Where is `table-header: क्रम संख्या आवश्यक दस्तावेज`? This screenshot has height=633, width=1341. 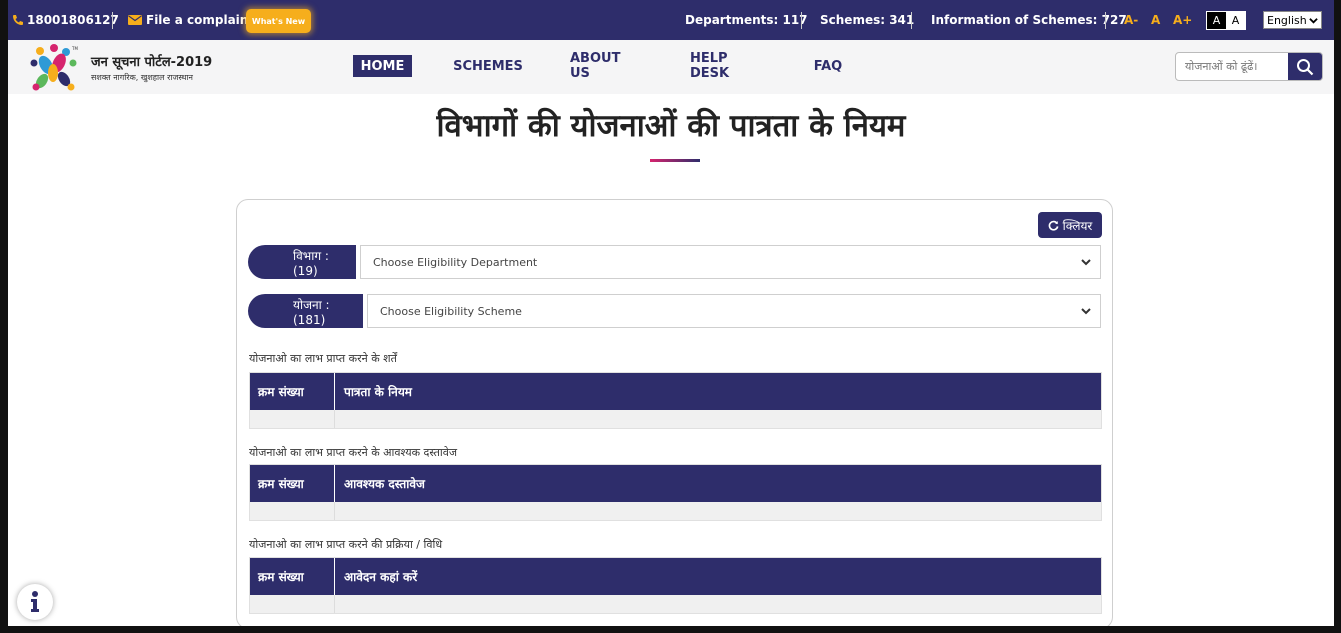 table-header: क्रम संख्या आवश्यक दस्तावेज is located at coordinates (675, 483).